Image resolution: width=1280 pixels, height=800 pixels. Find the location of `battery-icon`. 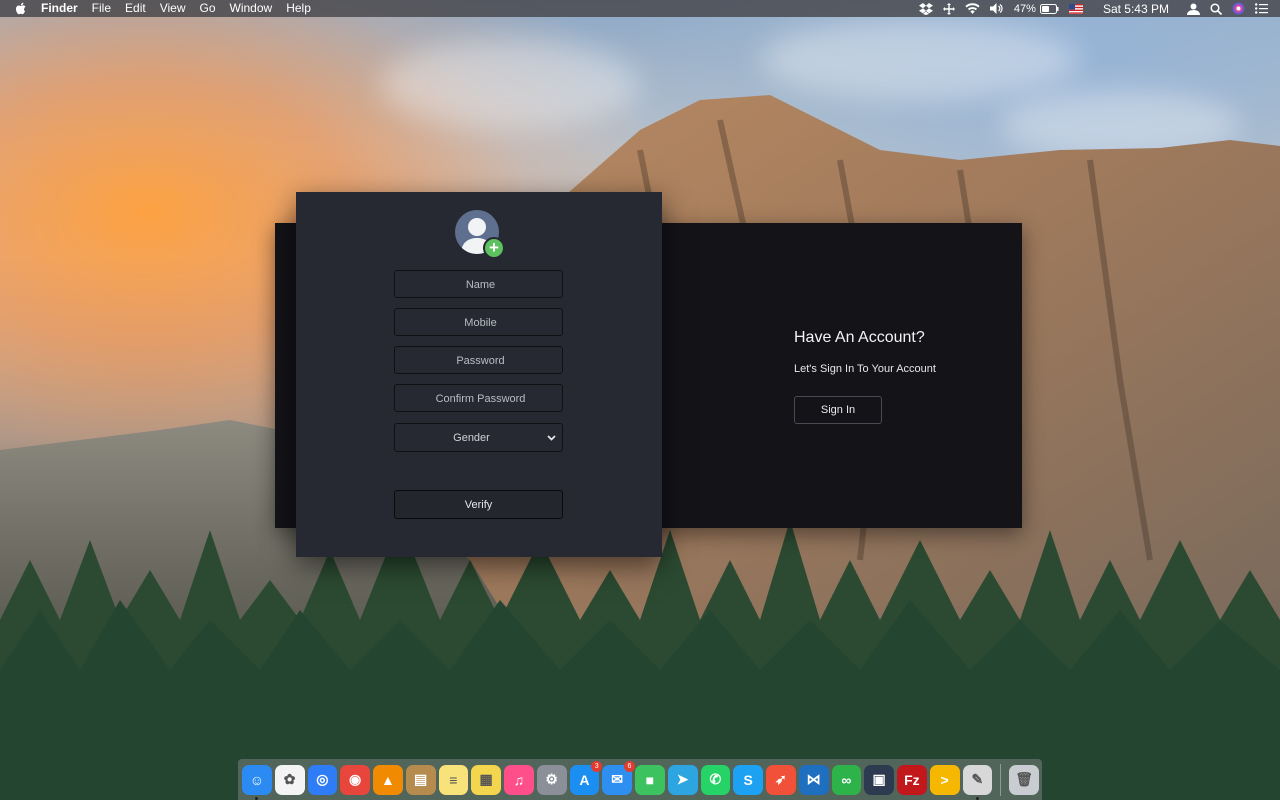

battery-icon is located at coordinates (1049, 8).